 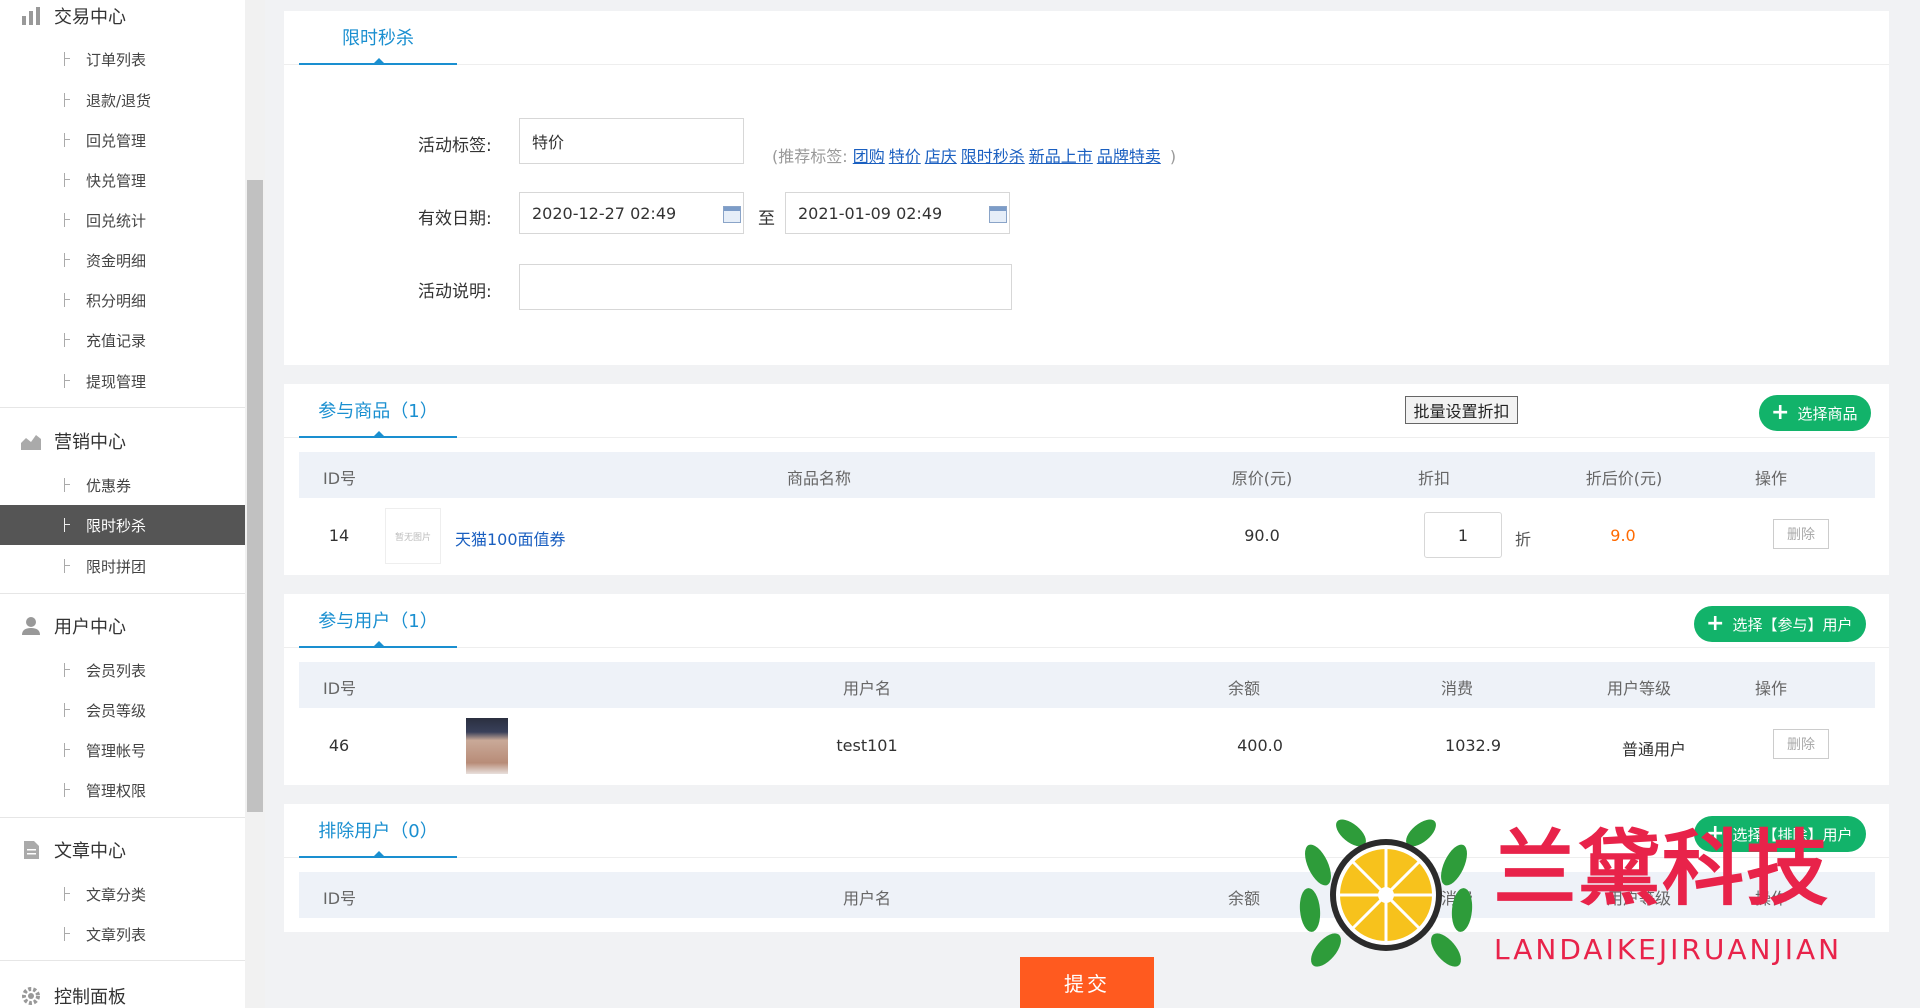 I want to click on date-separator: 至, so click(x=766, y=219).